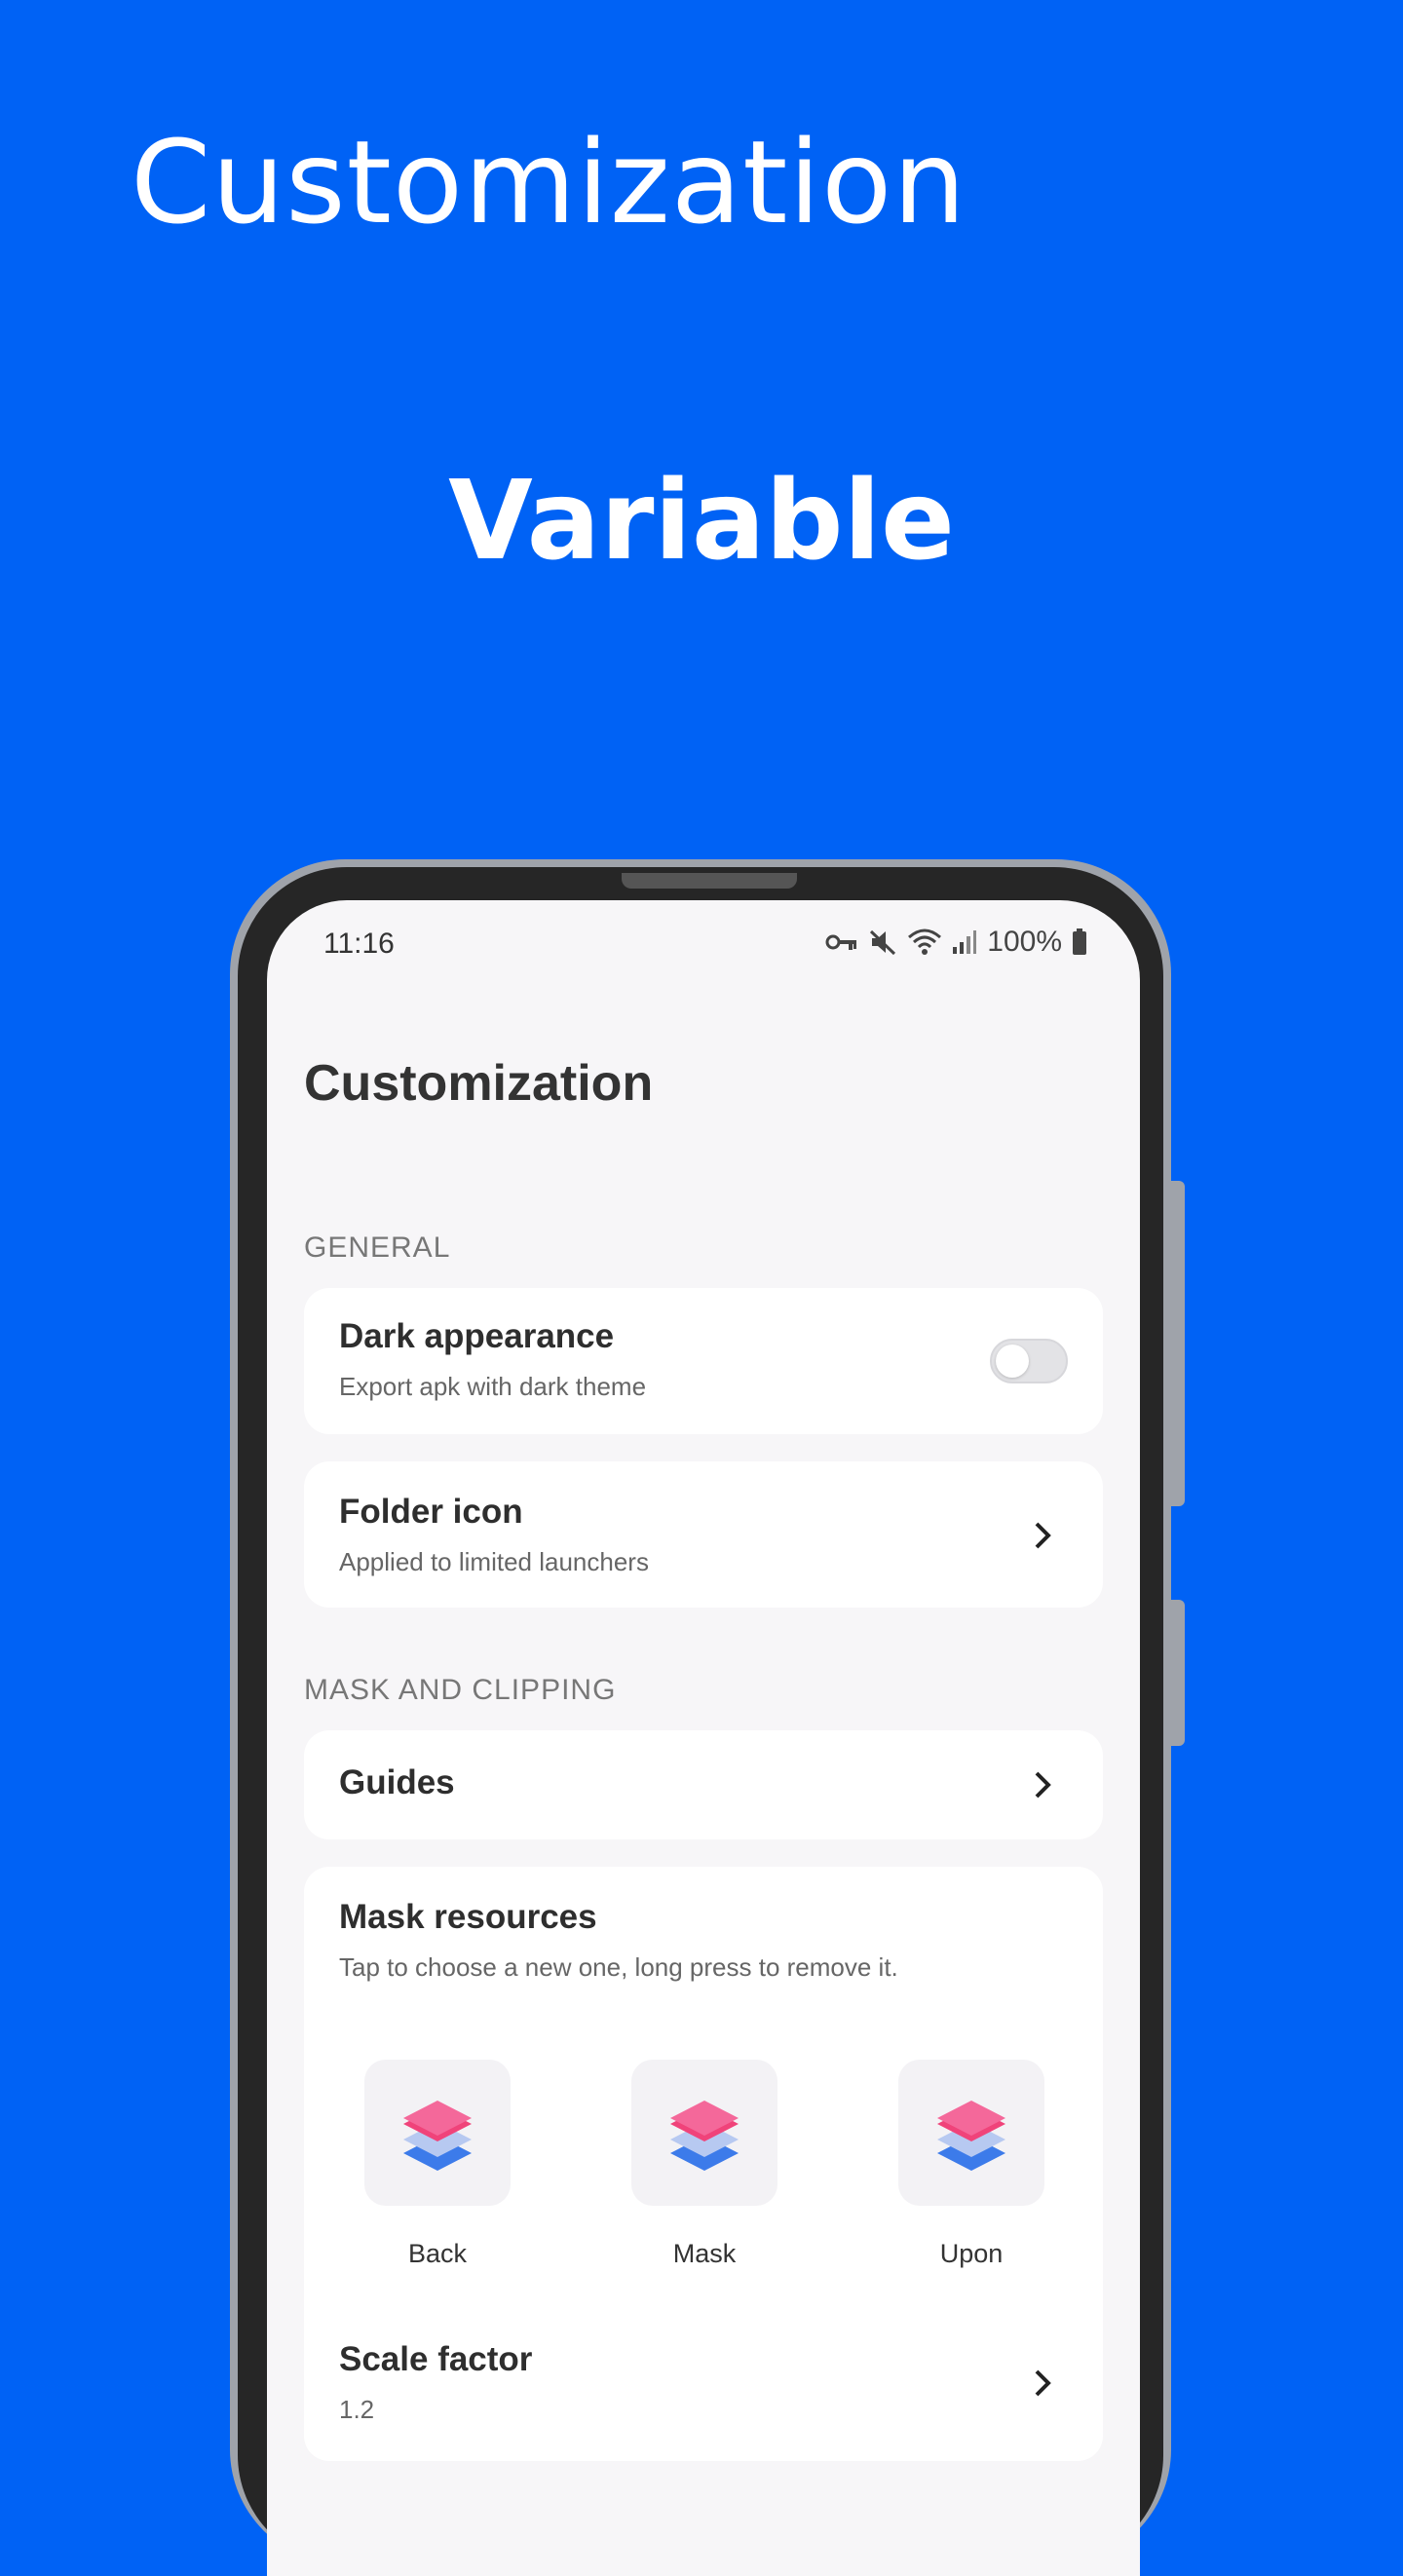 The width and height of the screenshot is (1403, 2576). I want to click on wifi-icon, so click(925, 941).